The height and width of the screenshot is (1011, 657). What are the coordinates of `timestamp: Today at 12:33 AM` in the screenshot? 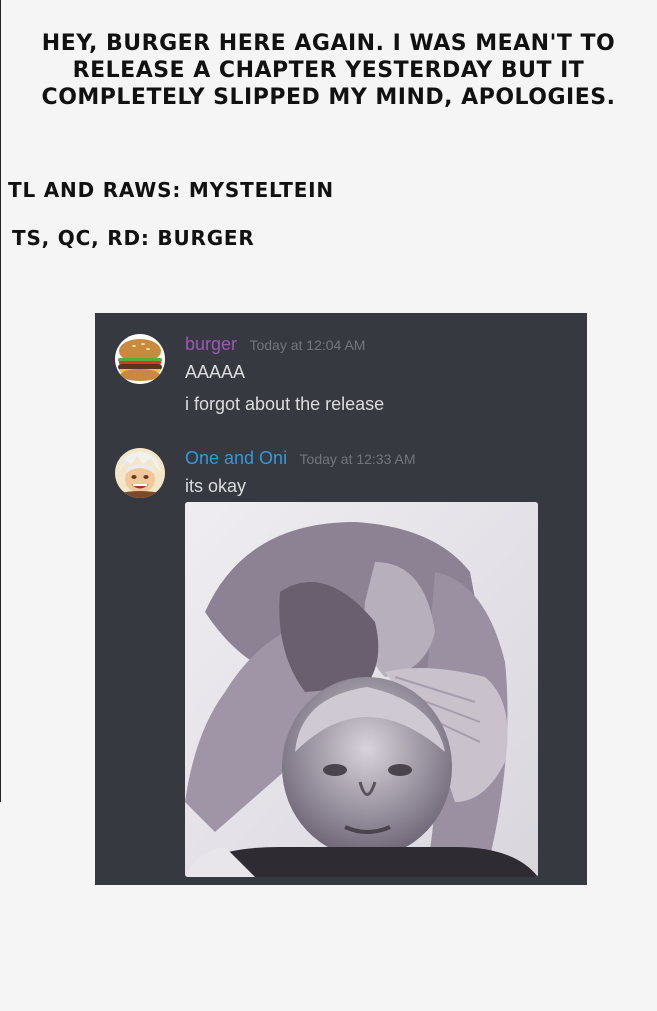 It's located at (357, 459).